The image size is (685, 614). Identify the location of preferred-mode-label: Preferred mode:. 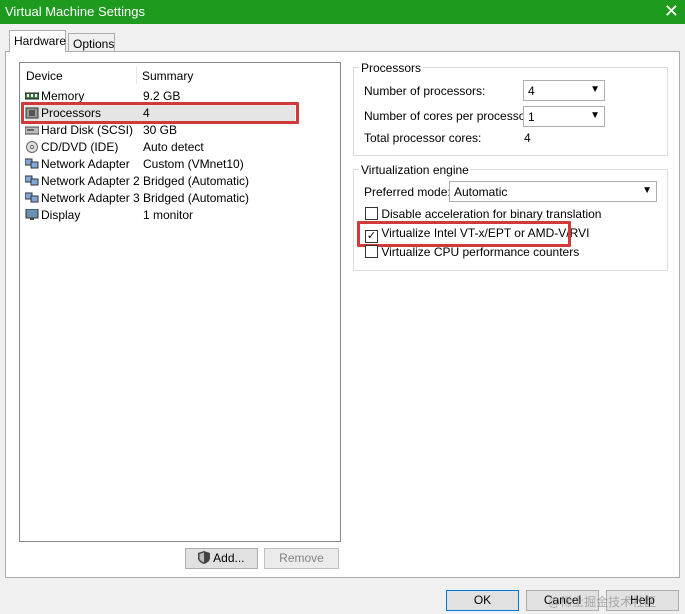
(407, 192).